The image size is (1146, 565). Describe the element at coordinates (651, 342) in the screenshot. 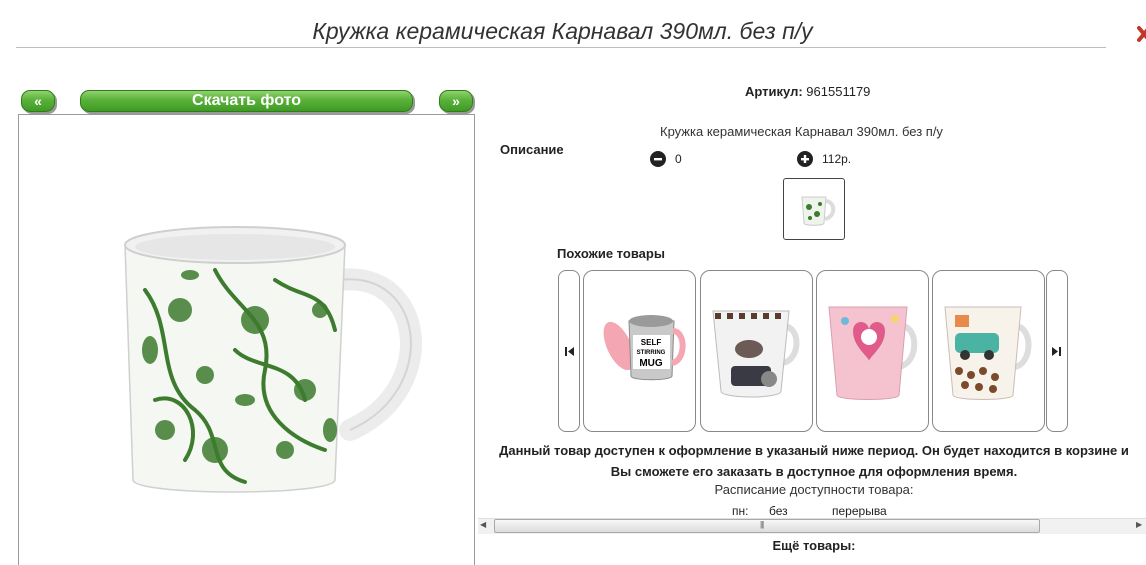

I see `svg-text: SELF` at that location.